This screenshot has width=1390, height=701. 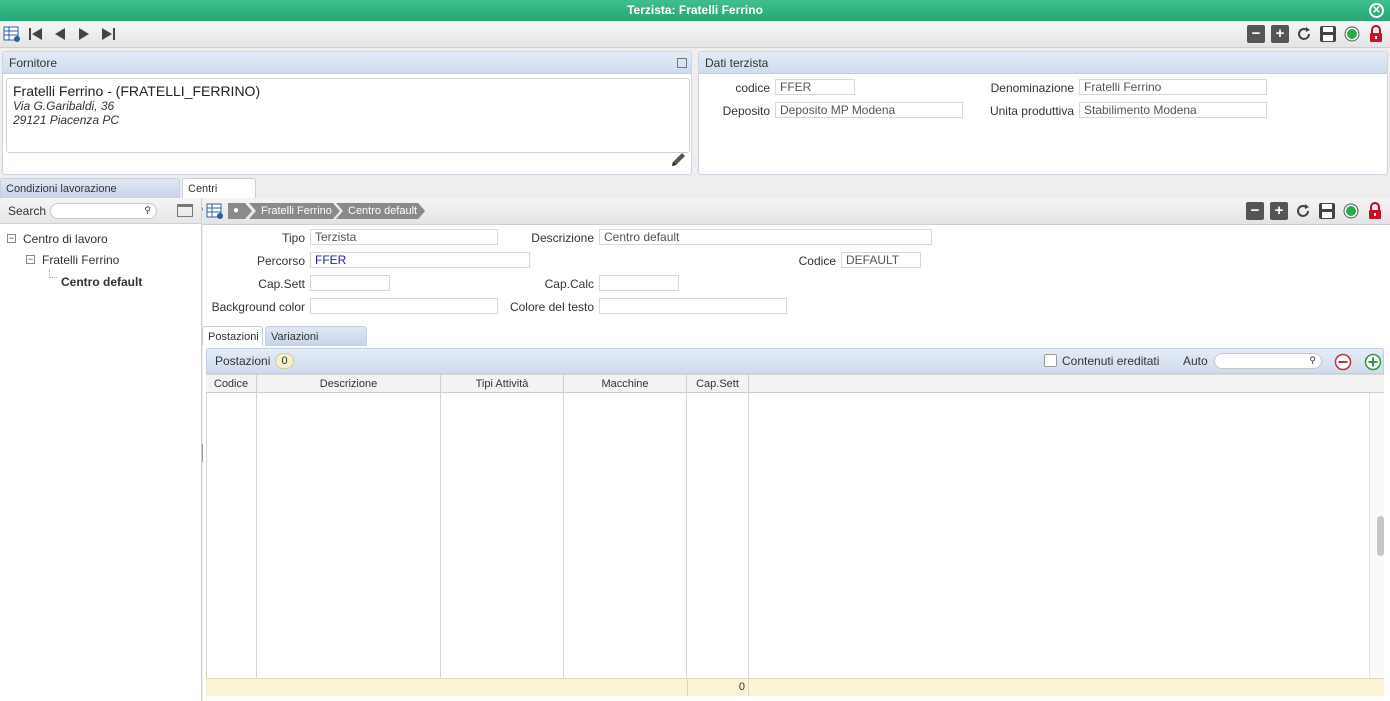 What do you see at coordinates (817, 261) in the screenshot?
I see `codice-centro-label: Codice` at bounding box center [817, 261].